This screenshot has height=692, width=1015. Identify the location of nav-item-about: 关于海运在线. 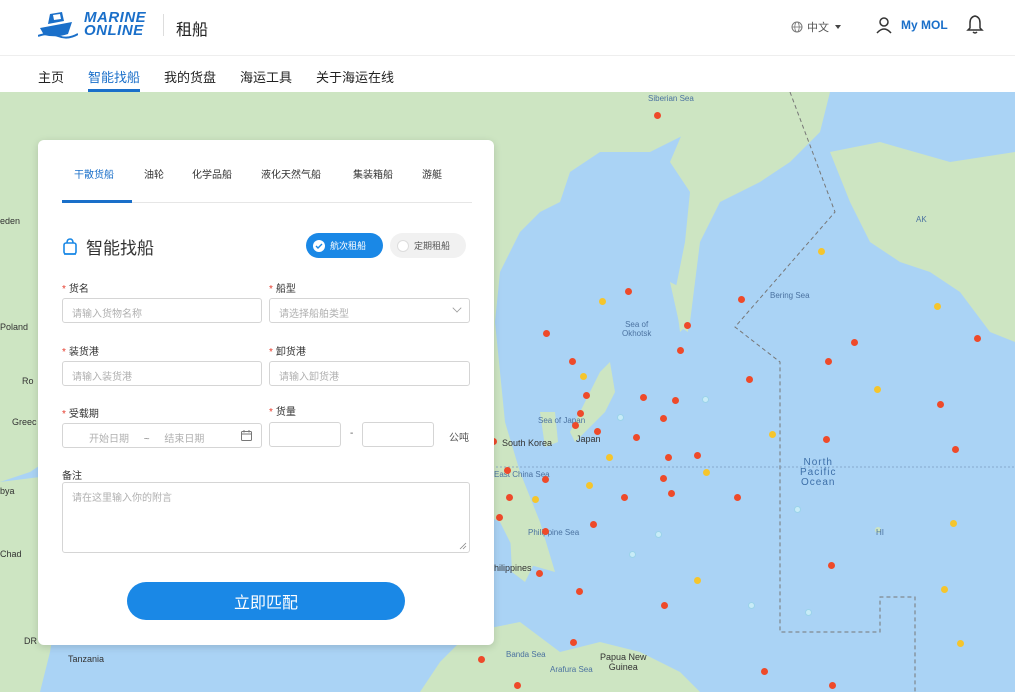
(355, 76).